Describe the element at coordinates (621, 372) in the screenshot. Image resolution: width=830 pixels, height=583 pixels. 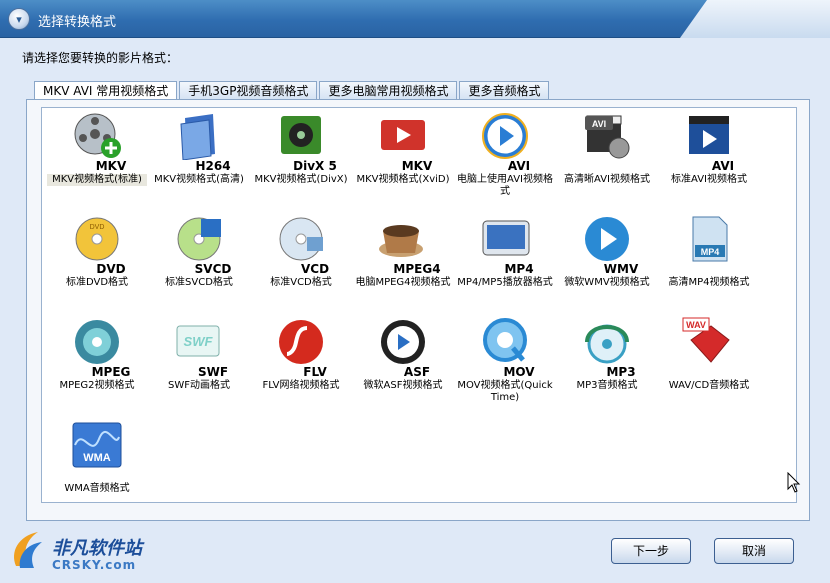
I see `format-label: MP3` at that location.